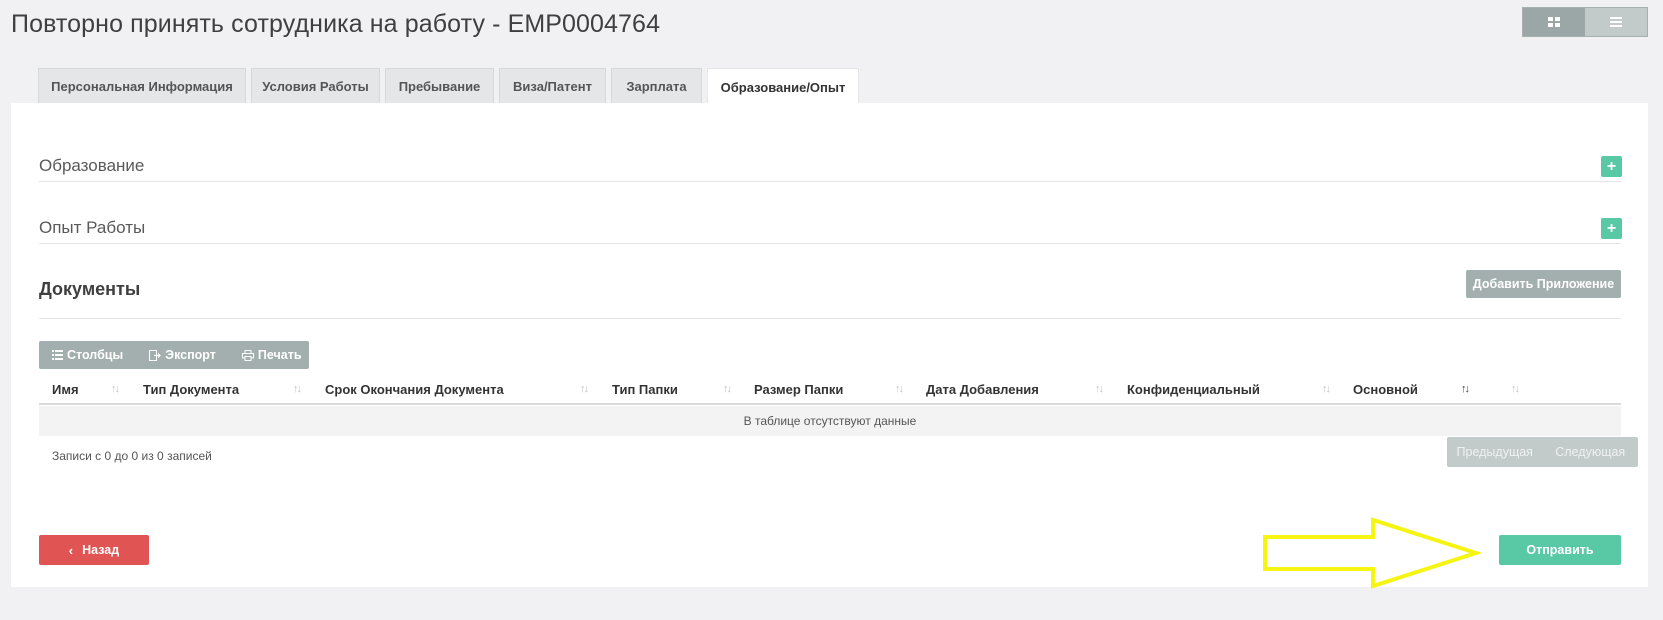  I want to click on sort-active-icon: ↑↓, so click(1465, 389).